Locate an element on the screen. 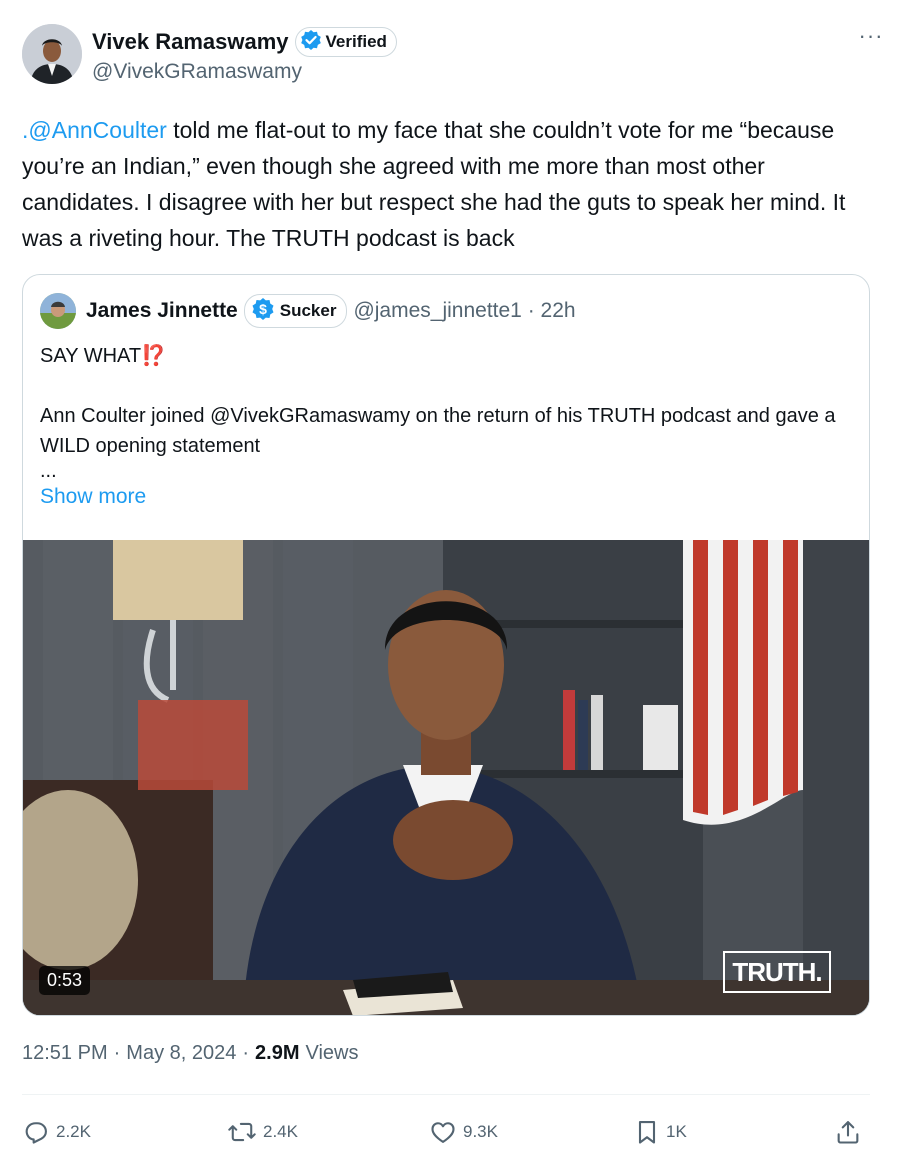 This screenshot has height=1158, width=908. like-button: 9.3K is located at coordinates (463, 1132).